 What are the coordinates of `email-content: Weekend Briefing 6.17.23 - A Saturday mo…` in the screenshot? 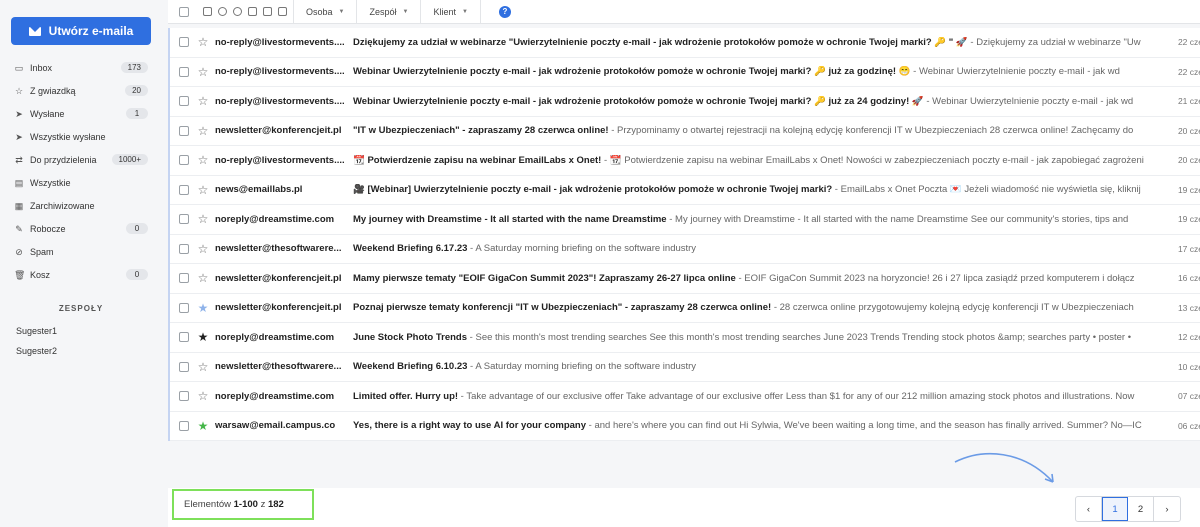 It's located at (758, 248).